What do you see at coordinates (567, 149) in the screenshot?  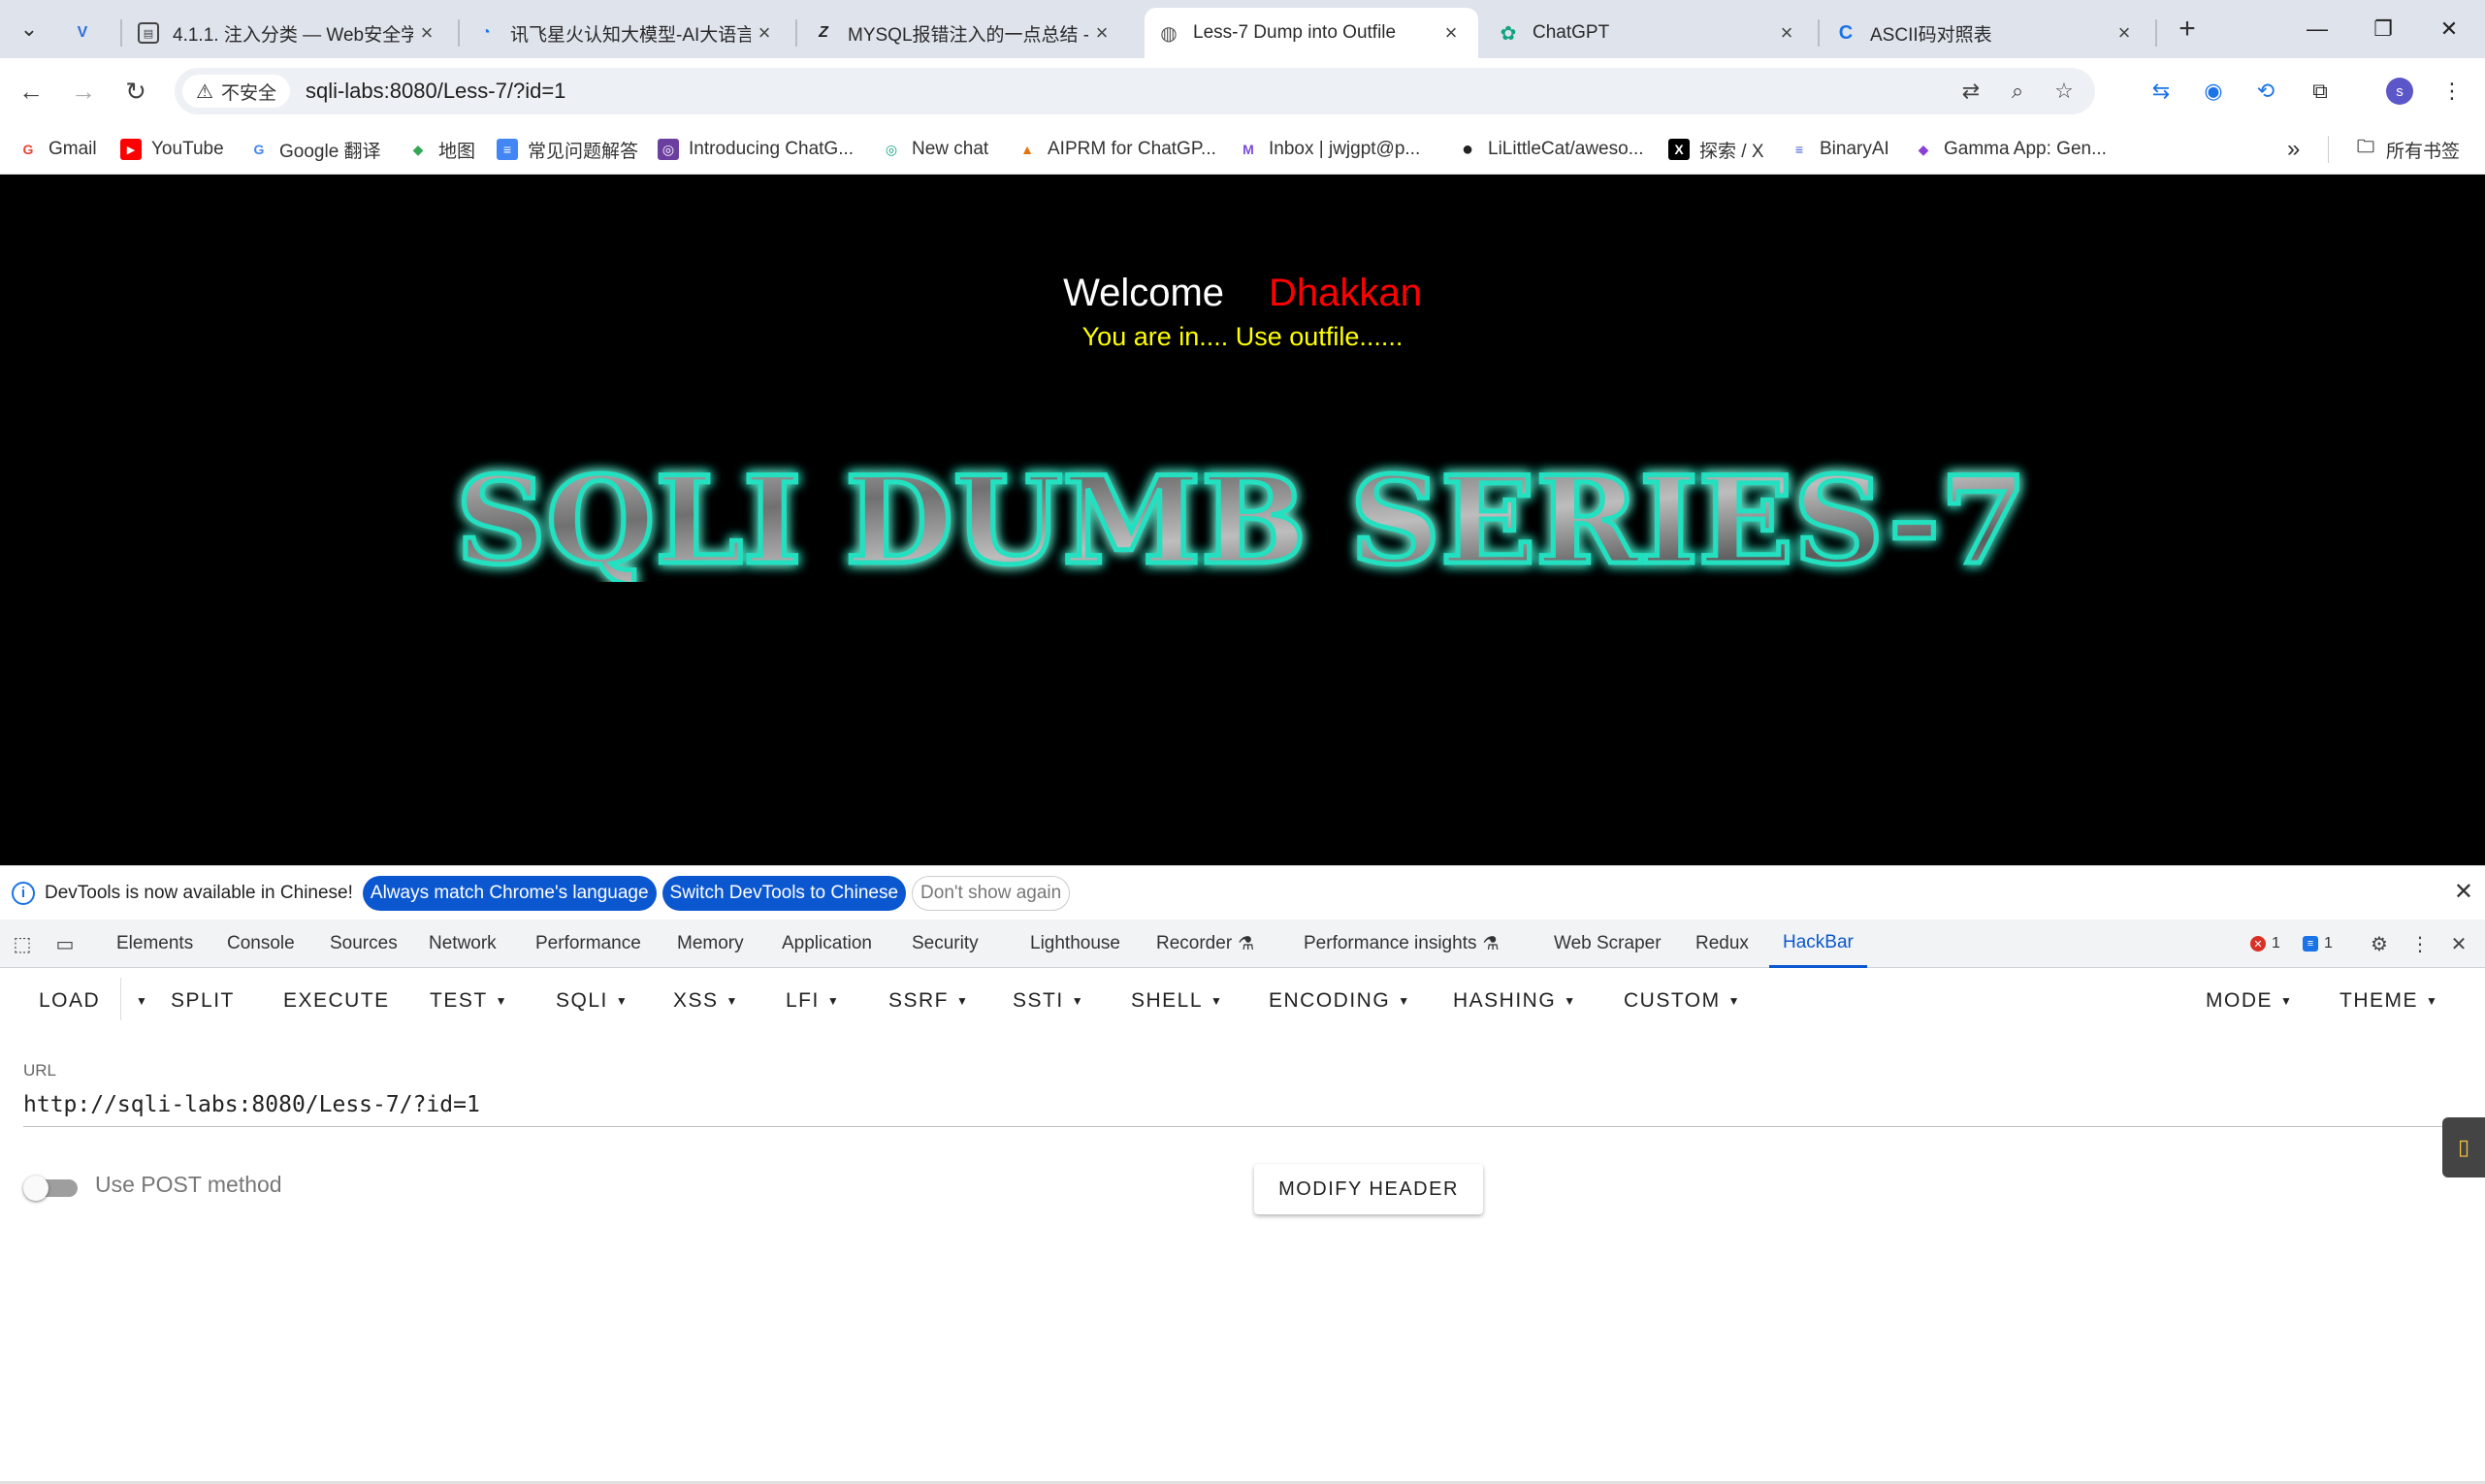 I see `bookmark-faq: ≡ 常见问题解答` at bounding box center [567, 149].